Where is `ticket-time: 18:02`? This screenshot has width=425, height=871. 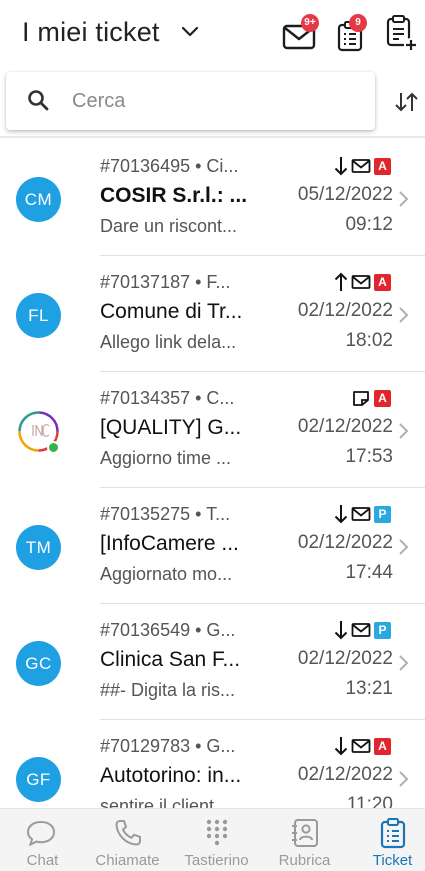
ticket-time: 18:02 is located at coordinates (369, 340).